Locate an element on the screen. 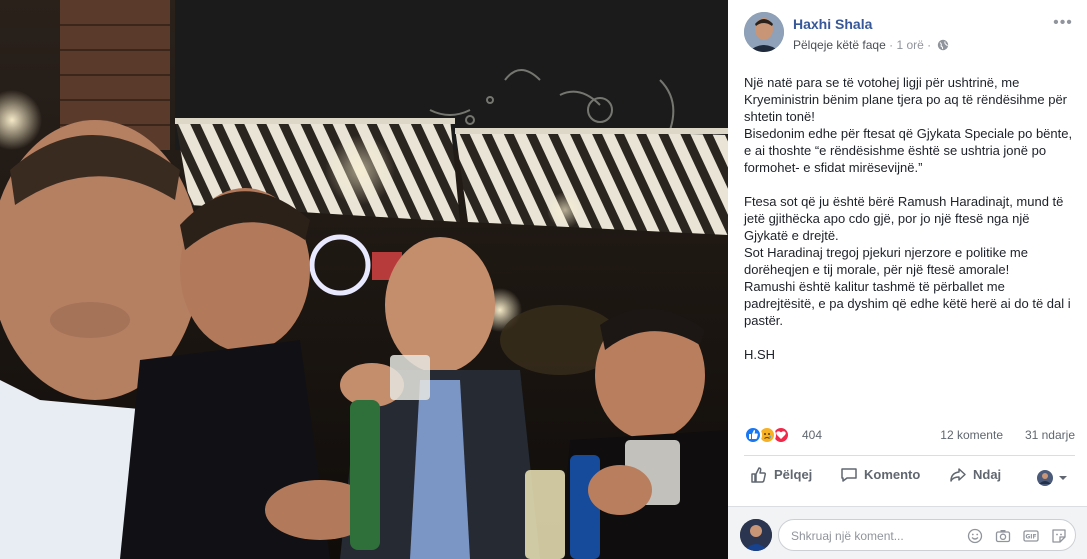  share-button-label: Ndaj is located at coordinates (987, 474).